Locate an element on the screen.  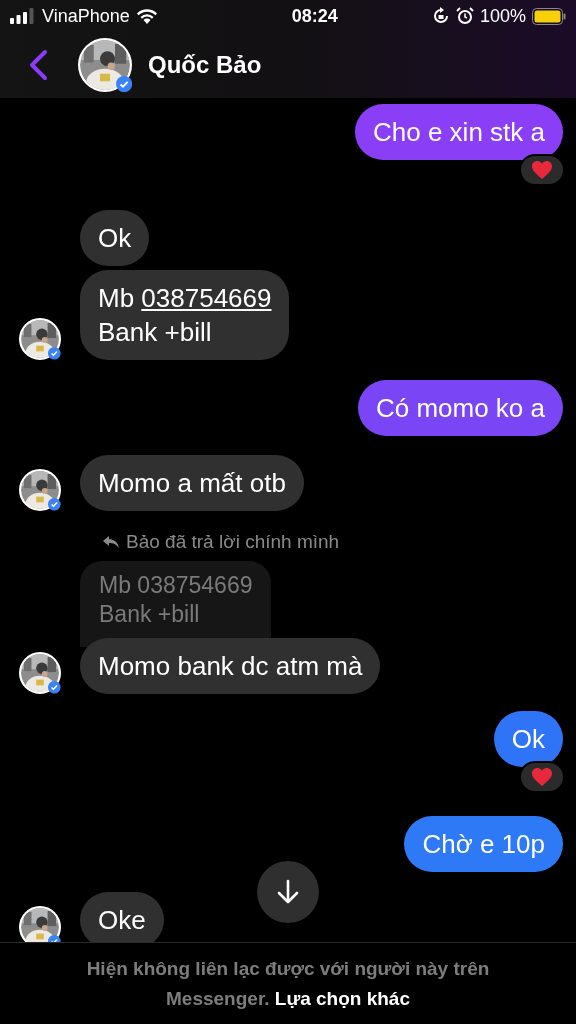
message-bubble: Momo bank dc atm mà is located at coordinates (230, 666).